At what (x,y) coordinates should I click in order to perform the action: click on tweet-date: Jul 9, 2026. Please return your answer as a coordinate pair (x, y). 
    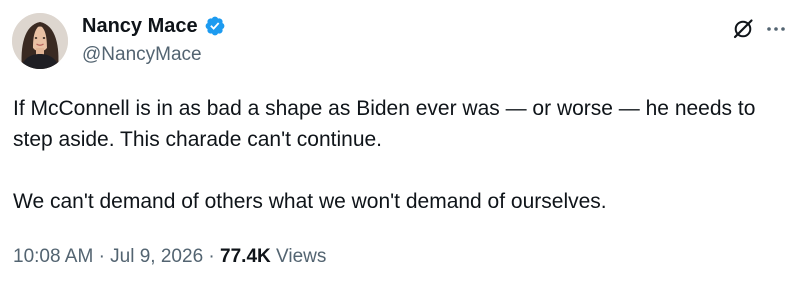
    Looking at the image, I should click on (156, 256).